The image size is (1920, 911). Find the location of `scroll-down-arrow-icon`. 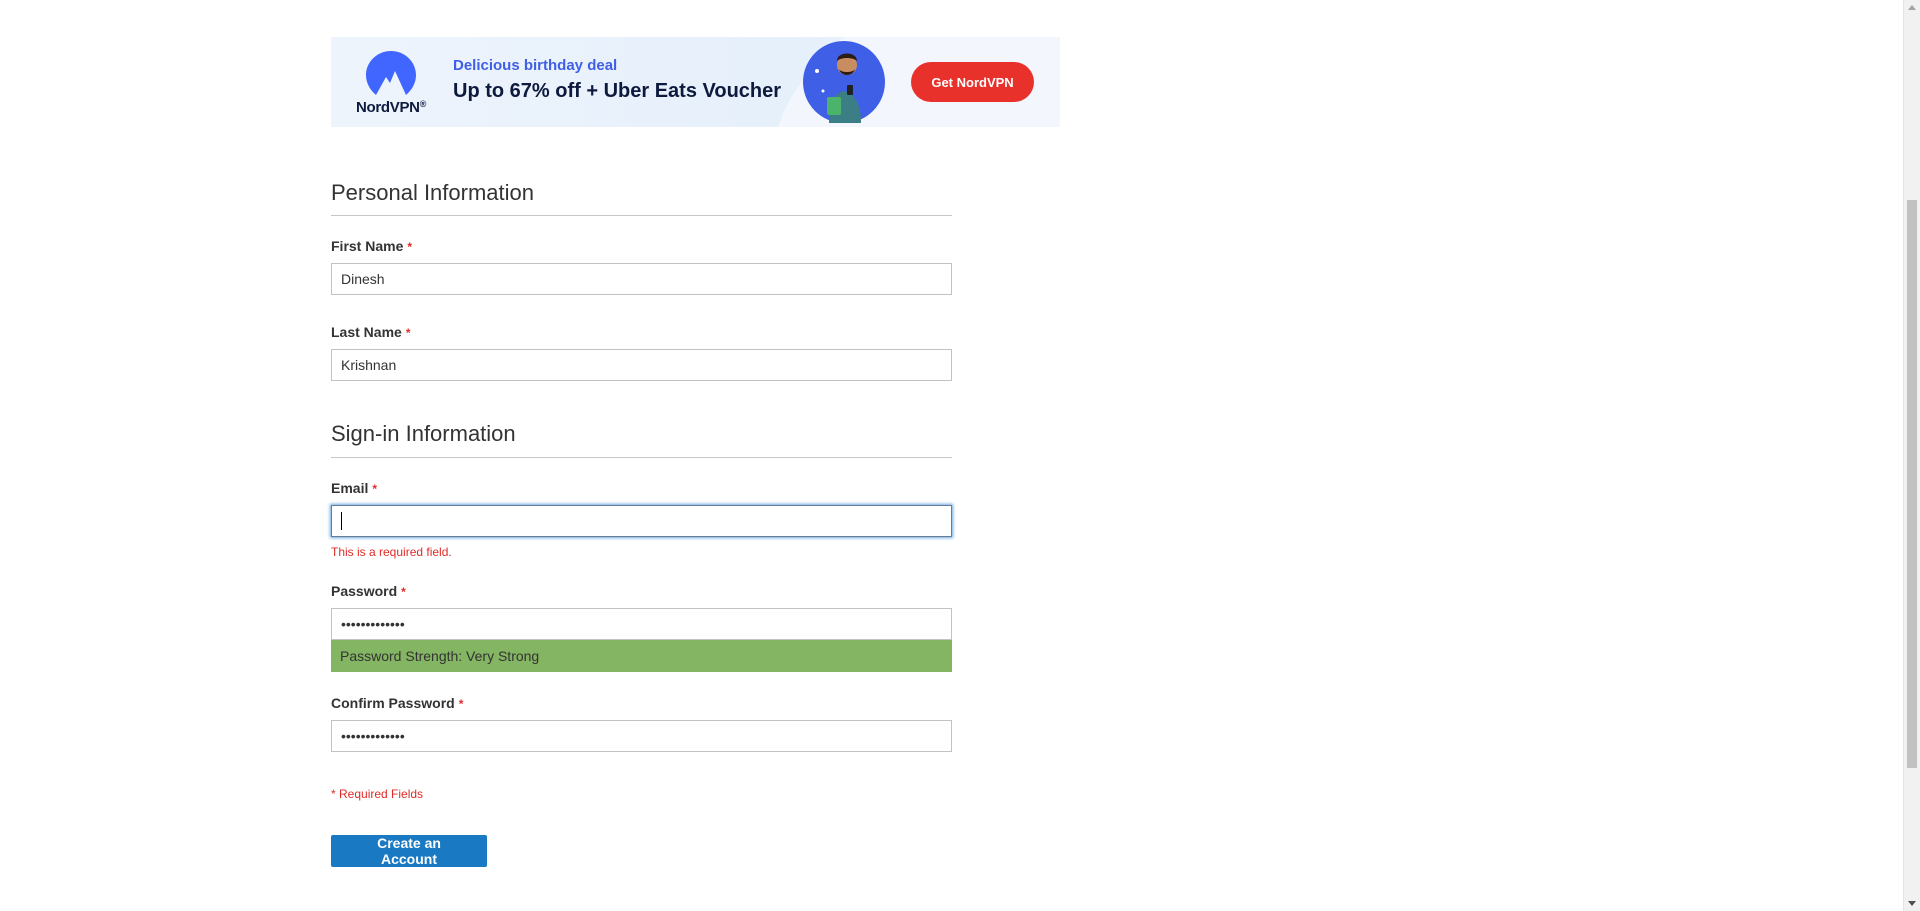

scroll-down-arrow-icon is located at coordinates (1912, 903).